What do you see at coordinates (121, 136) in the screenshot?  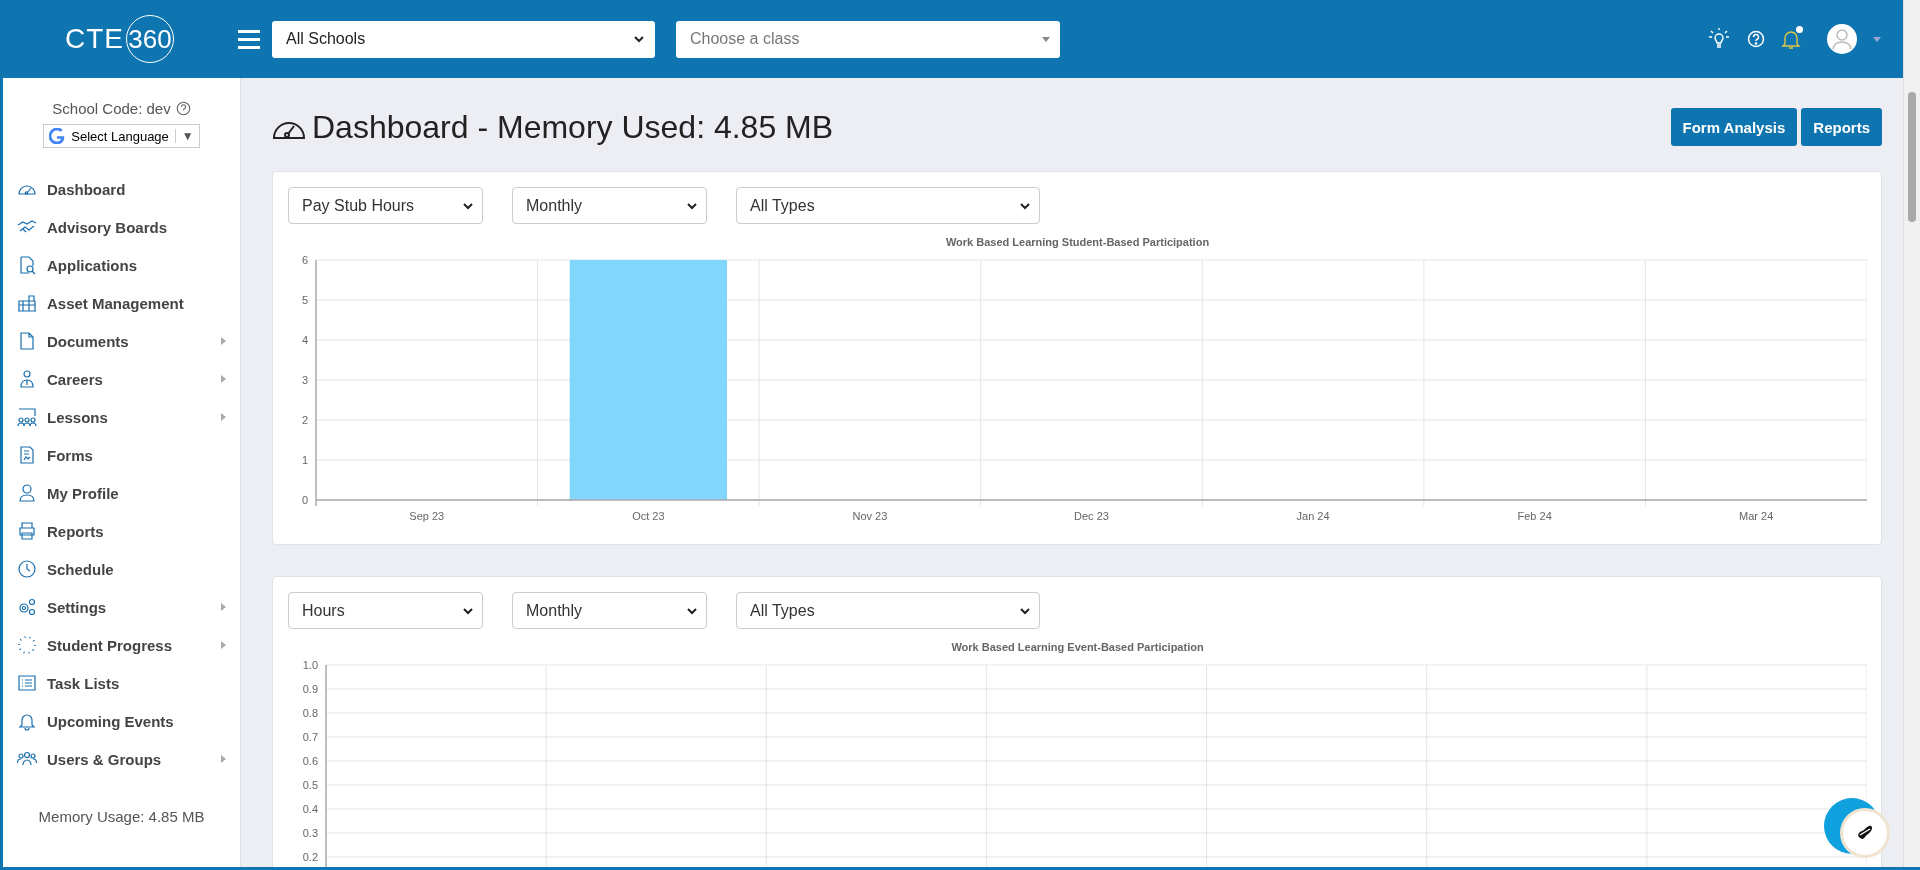 I see `language-select: Select Language ▼` at bounding box center [121, 136].